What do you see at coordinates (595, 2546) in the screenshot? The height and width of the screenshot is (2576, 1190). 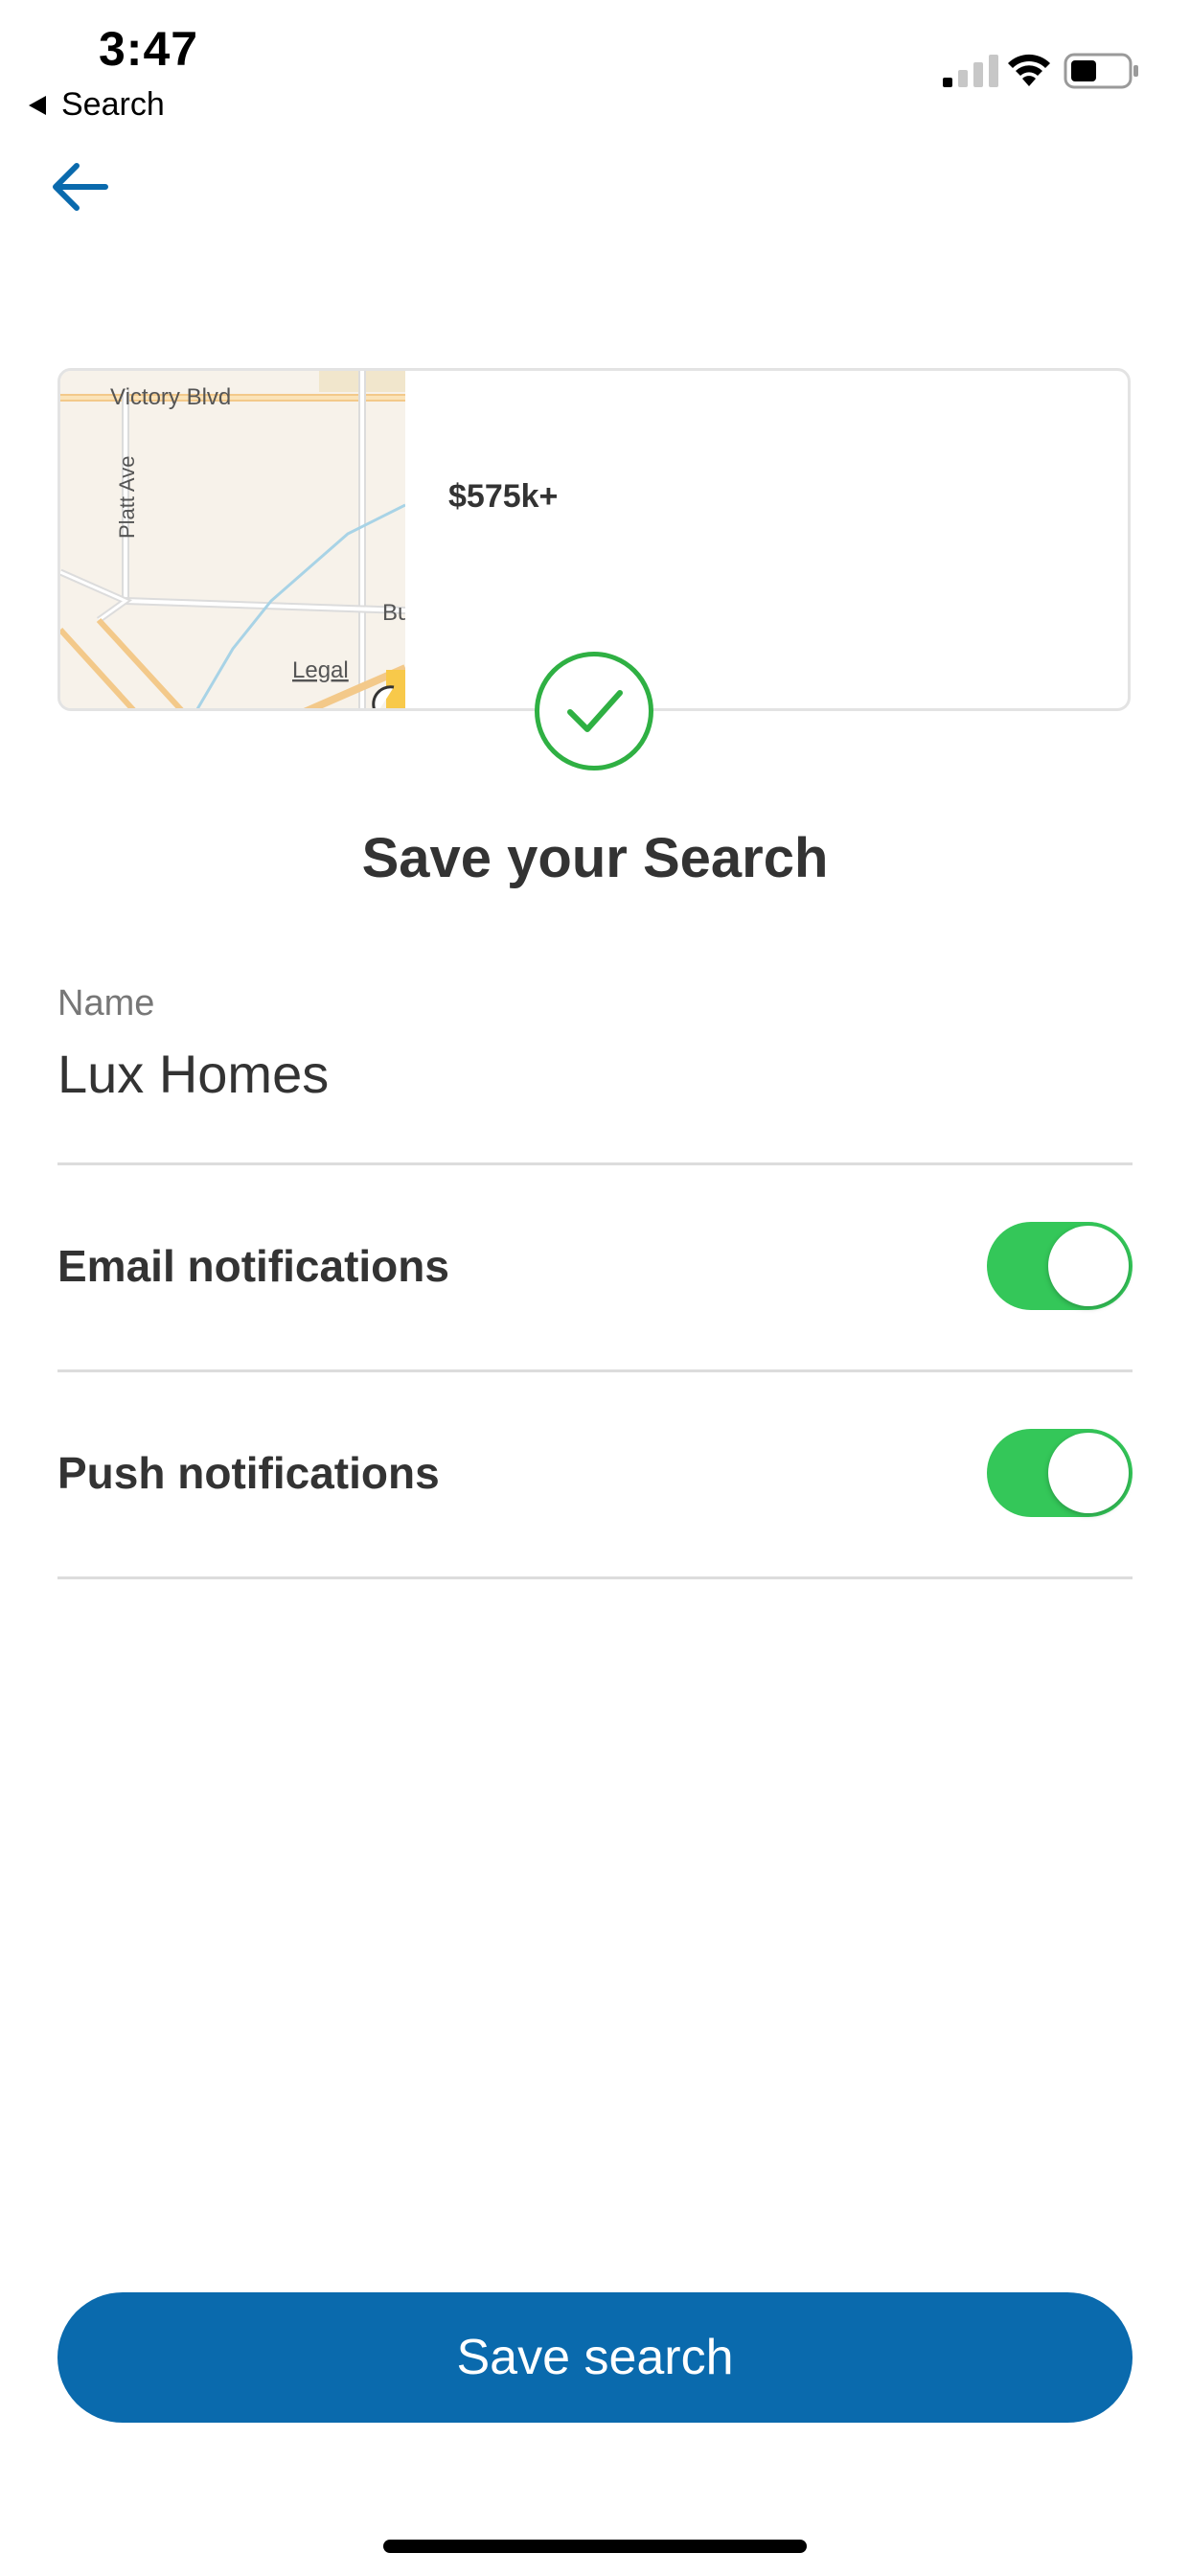 I see `home-indicator` at bounding box center [595, 2546].